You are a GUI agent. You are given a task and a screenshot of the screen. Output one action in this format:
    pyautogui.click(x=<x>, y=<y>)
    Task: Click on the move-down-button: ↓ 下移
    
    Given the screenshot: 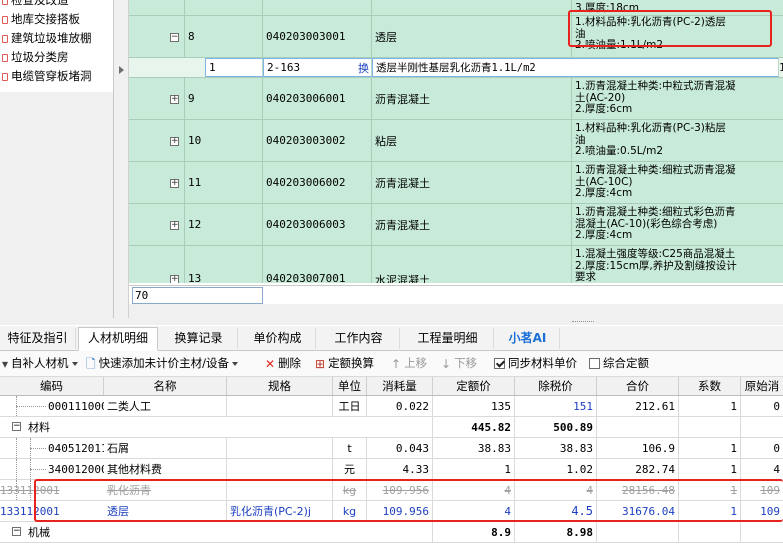 What is the action you would take?
    pyautogui.click(x=459, y=363)
    